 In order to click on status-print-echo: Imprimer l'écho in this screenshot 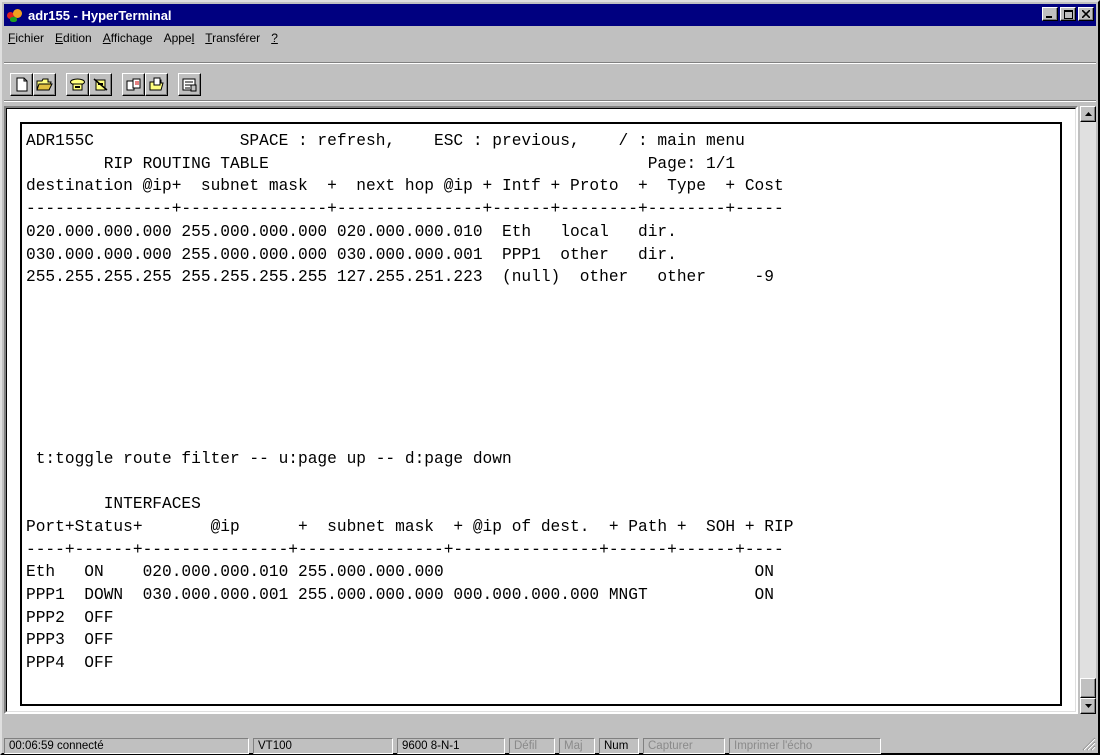, I will do `click(805, 746)`.